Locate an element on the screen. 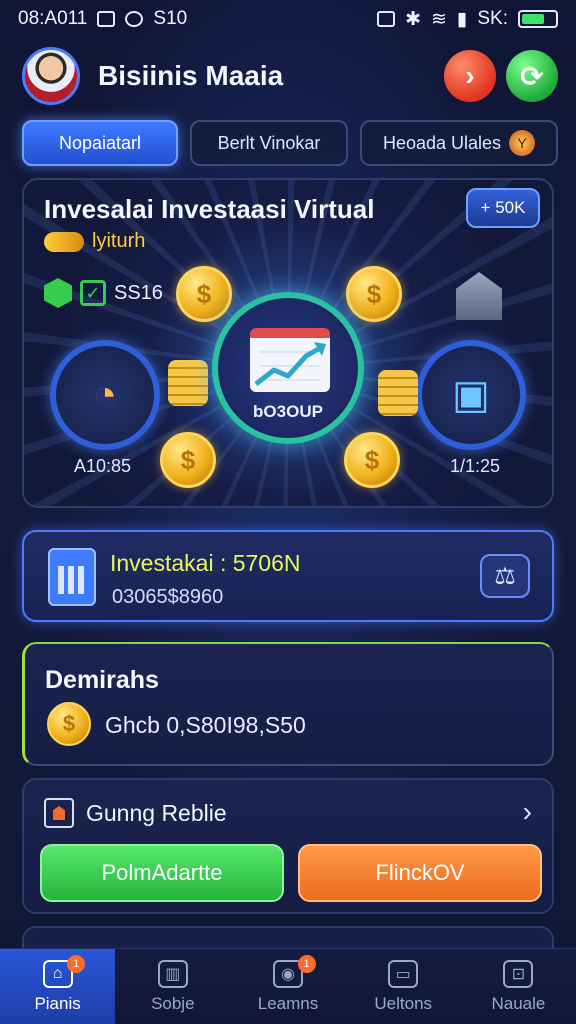  balance-value: Ghcb 0,S80I98,S50 is located at coordinates (205, 725).